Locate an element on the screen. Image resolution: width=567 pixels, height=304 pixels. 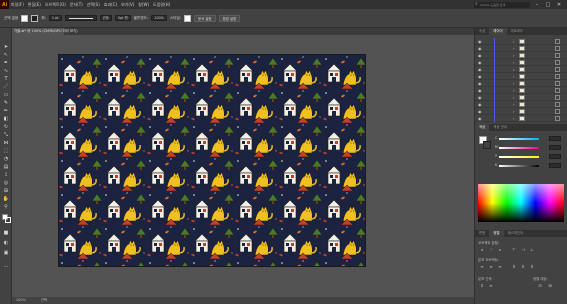
document-tab: 가을.ai* @ 100% (CMYK/GPU 미리 보기) is located at coordinates (45, 31).